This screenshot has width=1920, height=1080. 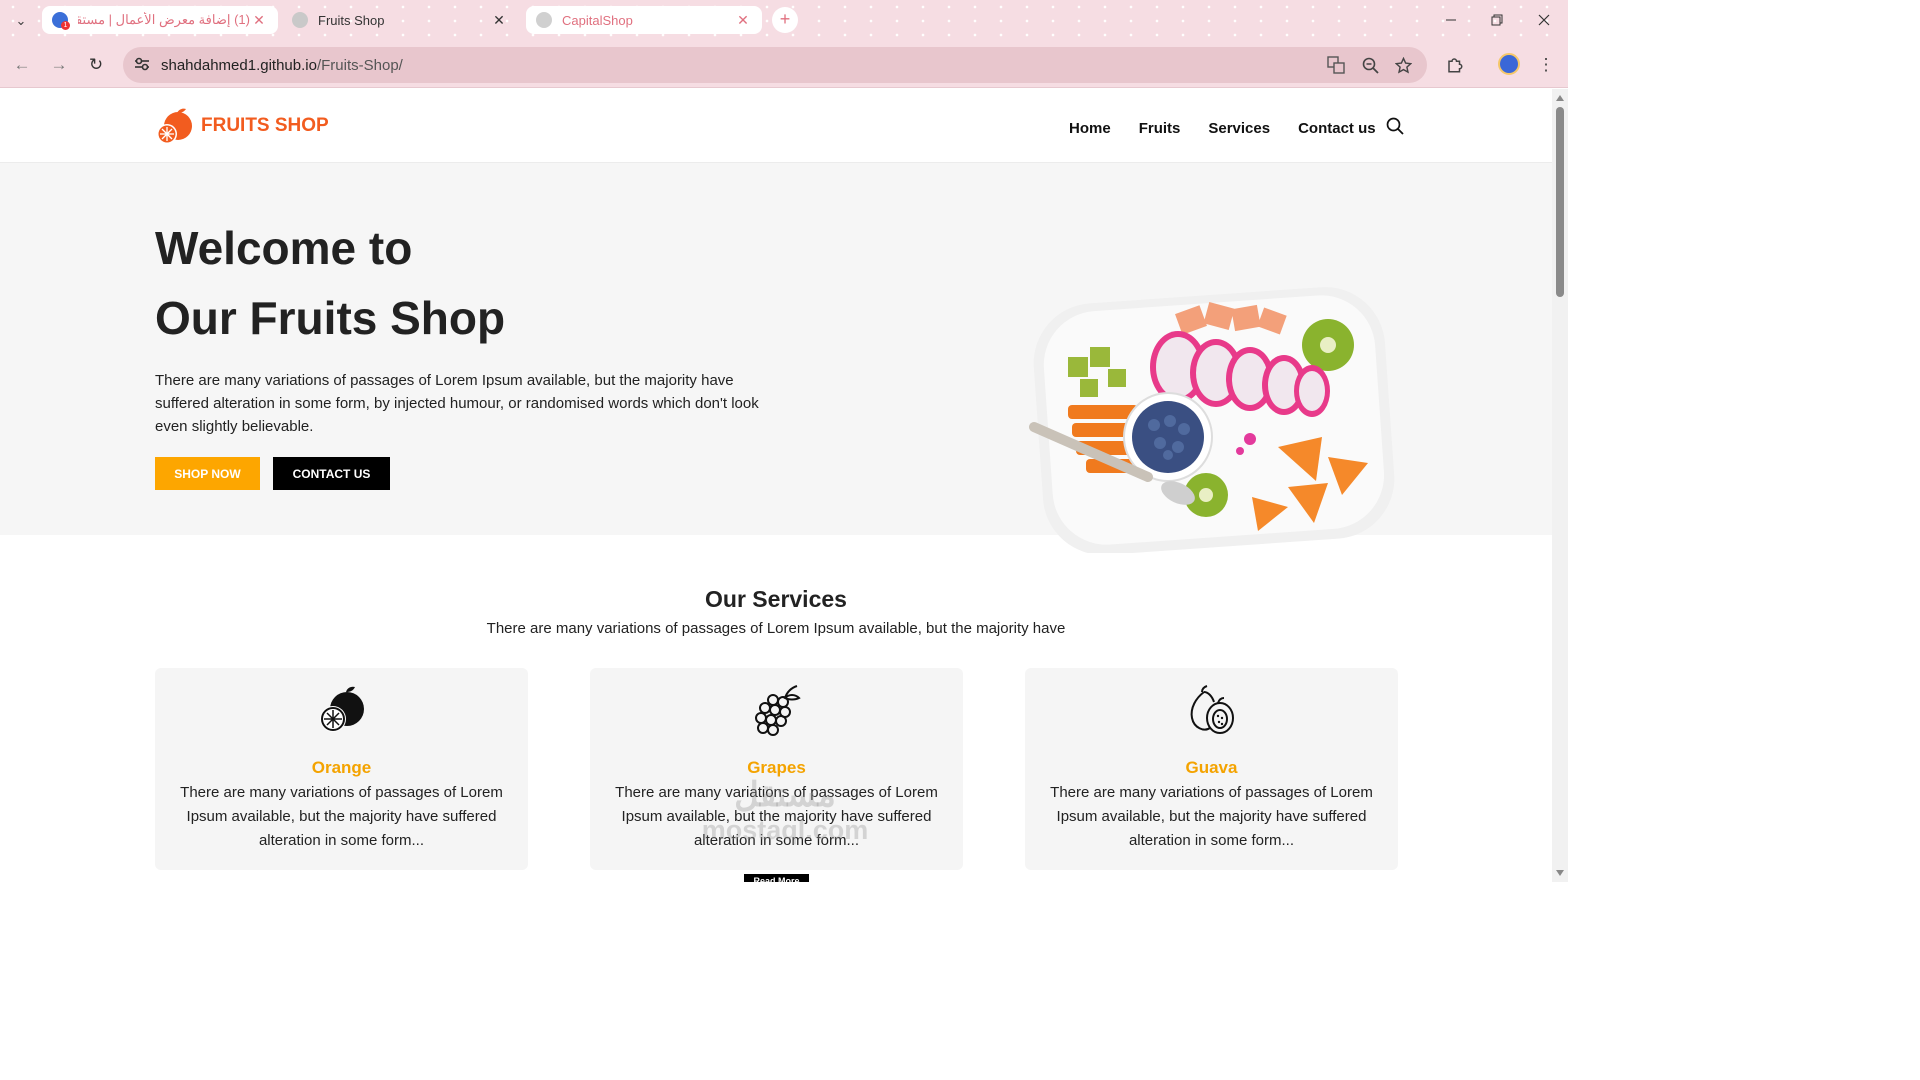 What do you see at coordinates (21, 21) in the screenshot?
I see `tab-search-chevron-icon: ⌄` at bounding box center [21, 21].